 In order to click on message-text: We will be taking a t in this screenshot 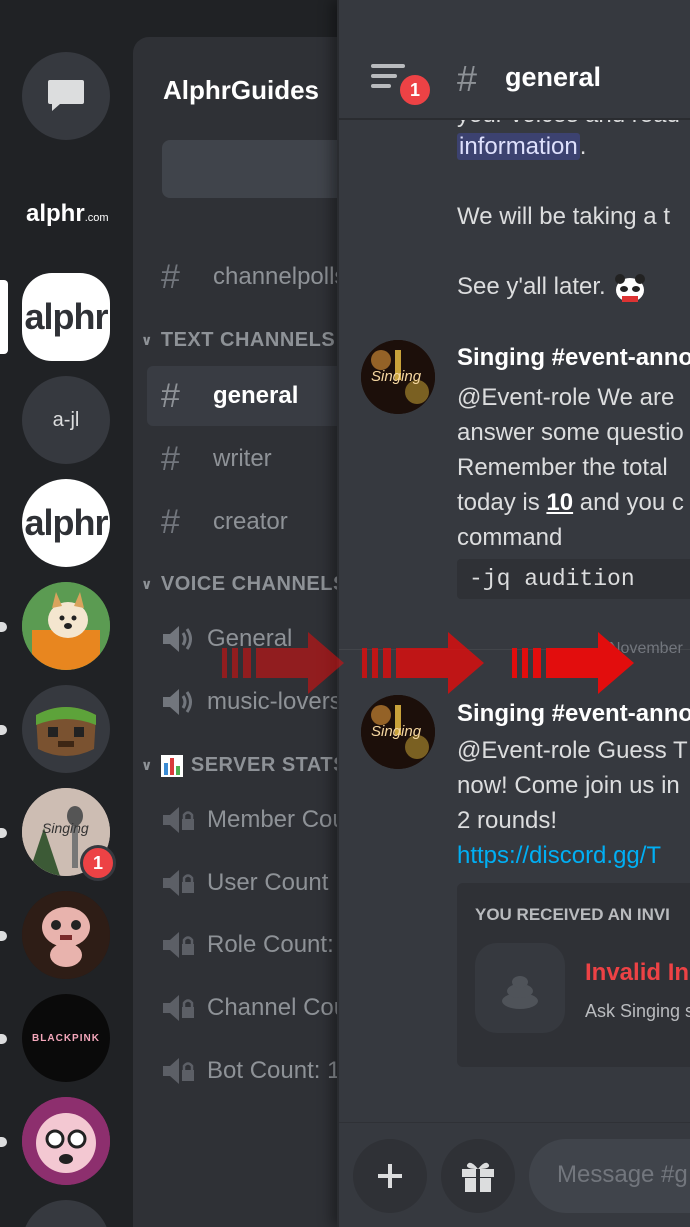, I will do `click(563, 216)`.